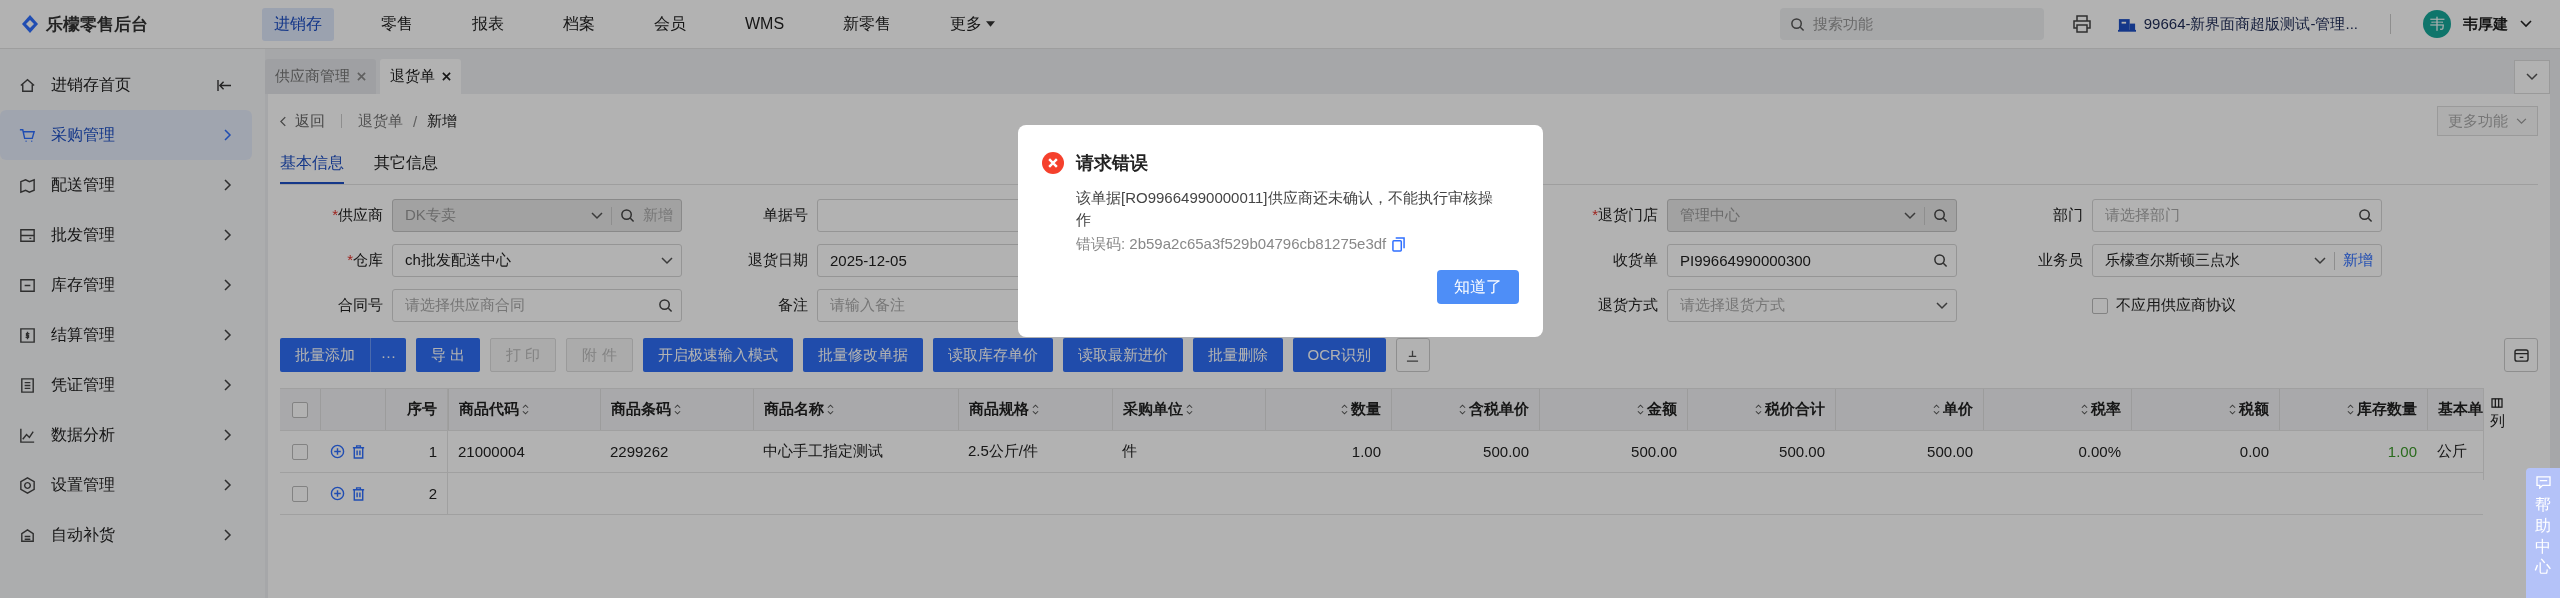 Image resolution: width=2560 pixels, height=598 pixels. Describe the element at coordinates (126, 85) in the screenshot. I see `sidebar-item: 进销存首页` at that location.